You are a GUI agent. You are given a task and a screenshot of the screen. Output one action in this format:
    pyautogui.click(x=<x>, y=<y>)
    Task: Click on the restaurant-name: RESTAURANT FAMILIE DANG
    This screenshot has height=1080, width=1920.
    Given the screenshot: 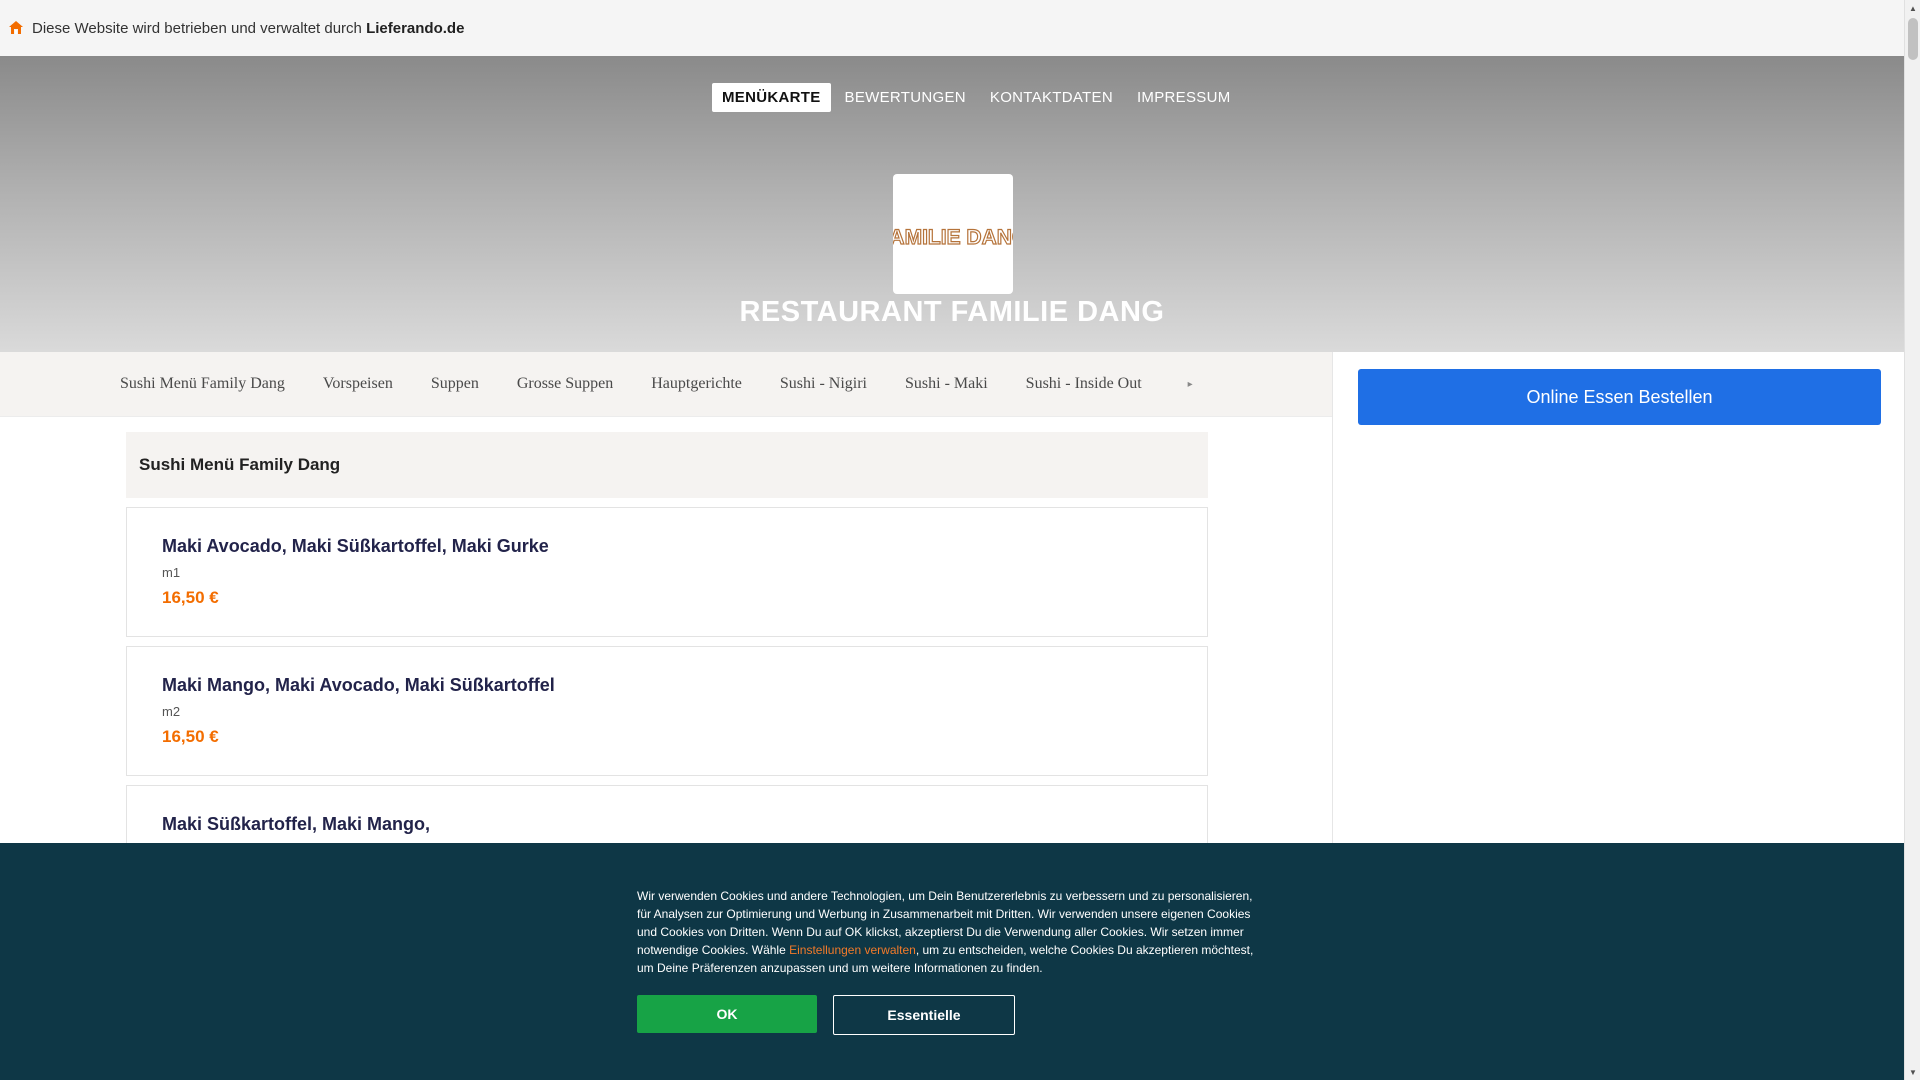 What is the action you would take?
    pyautogui.click(x=952, y=312)
    